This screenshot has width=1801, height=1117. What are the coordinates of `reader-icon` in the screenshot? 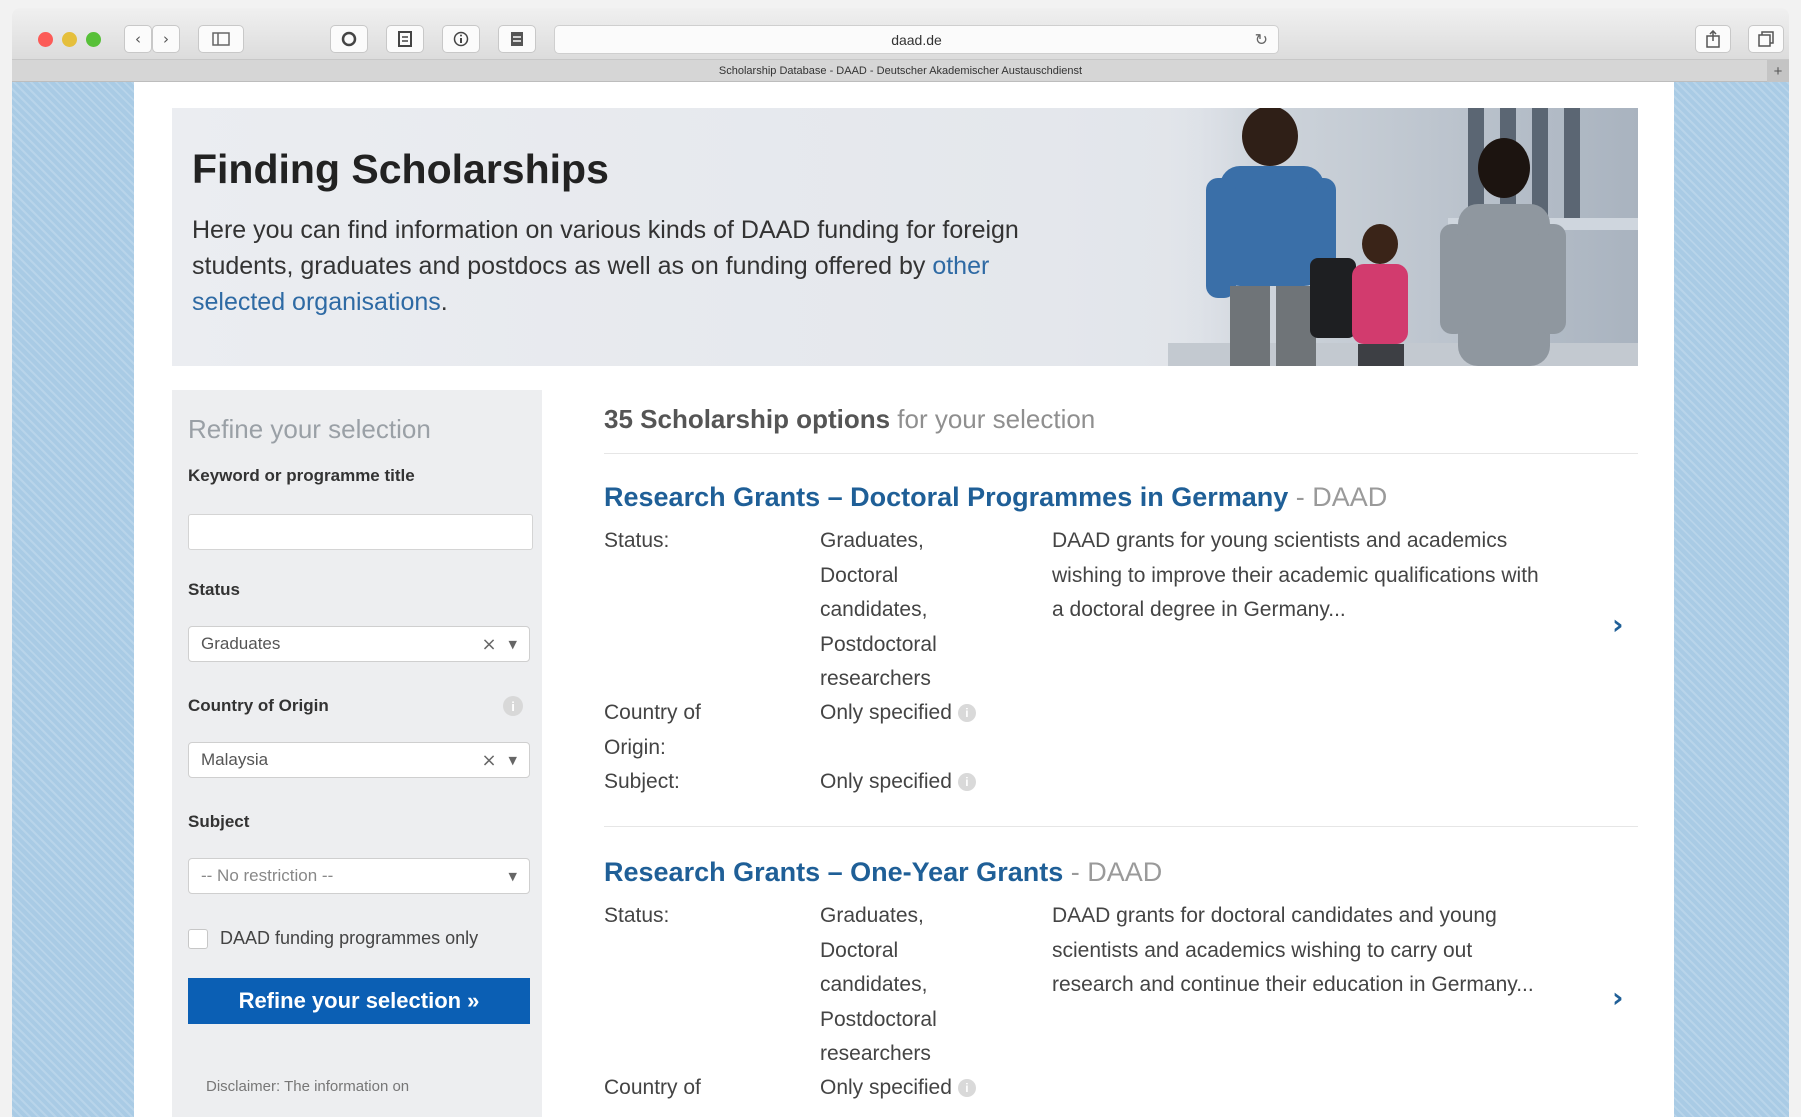 It's located at (517, 39).